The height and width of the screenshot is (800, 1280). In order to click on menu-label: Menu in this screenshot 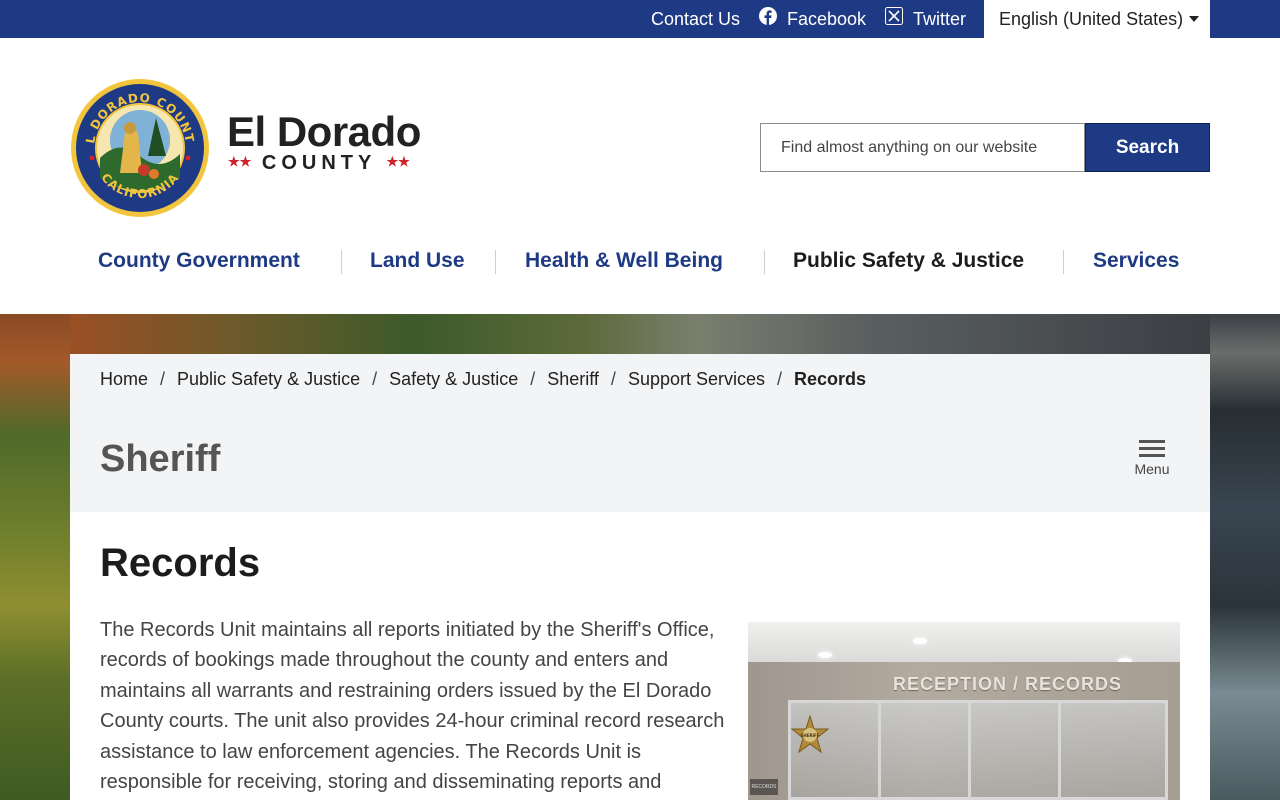, I will do `click(1152, 469)`.